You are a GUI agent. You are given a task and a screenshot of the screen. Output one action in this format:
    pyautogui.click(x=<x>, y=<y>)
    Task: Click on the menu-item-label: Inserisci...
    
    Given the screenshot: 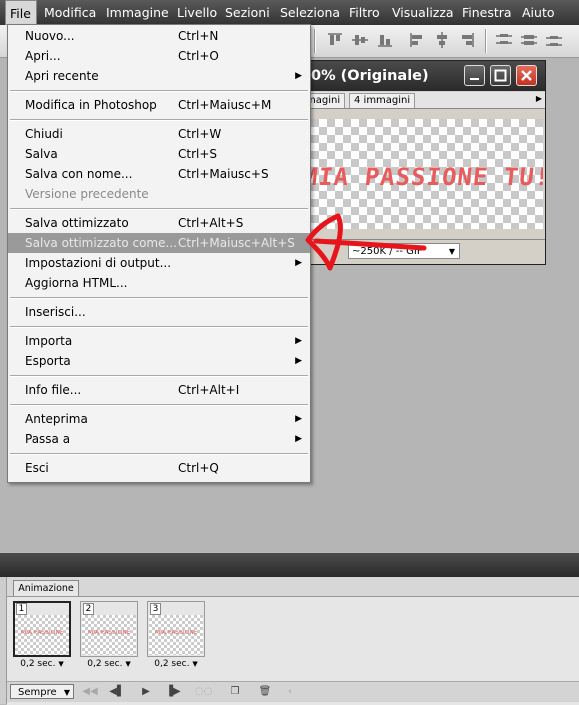 What is the action you would take?
    pyautogui.click(x=55, y=312)
    